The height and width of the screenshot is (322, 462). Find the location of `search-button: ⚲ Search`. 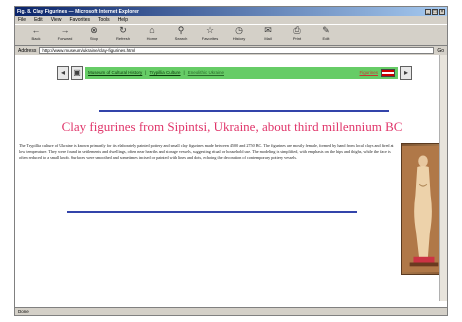

search-button: ⚲ Search is located at coordinates (181, 35).